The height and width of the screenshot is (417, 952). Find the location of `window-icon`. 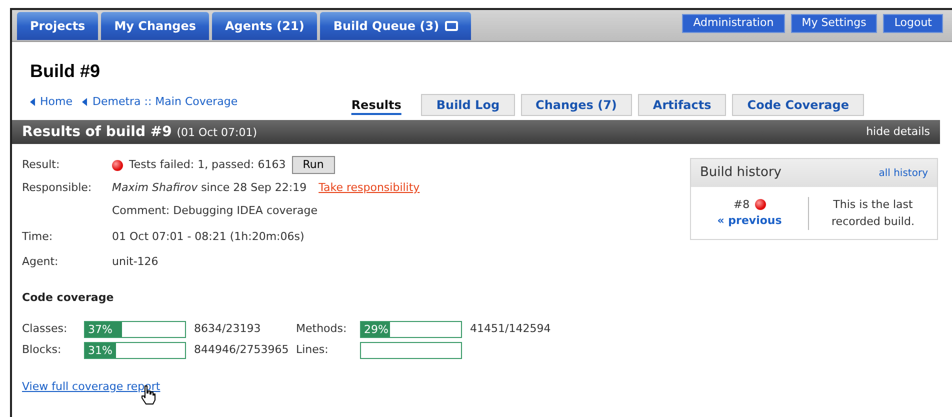

window-icon is located at coordinates (451, 26).